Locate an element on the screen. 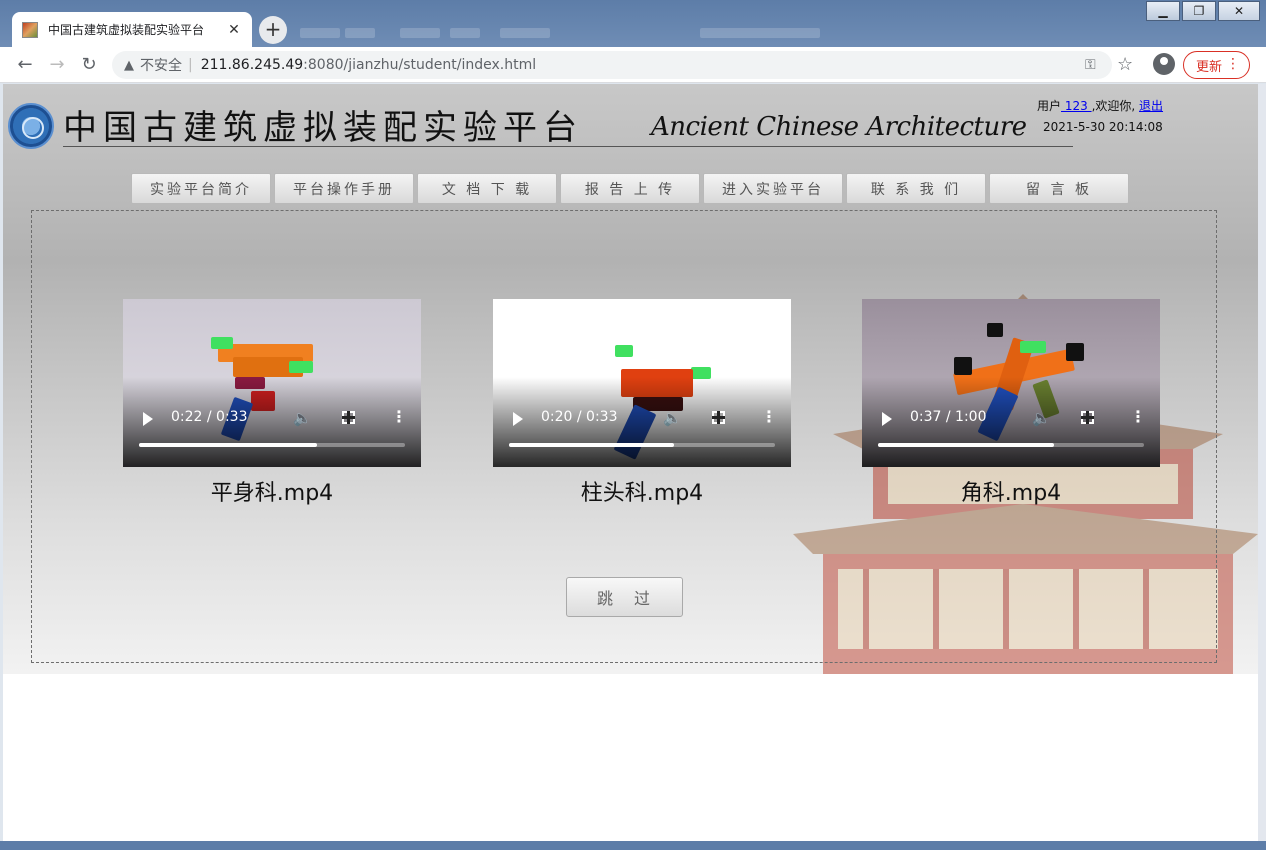 Image resolution: width=1266 pixels, height=850 pixels. user-prefix: 用户 is located at coordinates (1049, 106).